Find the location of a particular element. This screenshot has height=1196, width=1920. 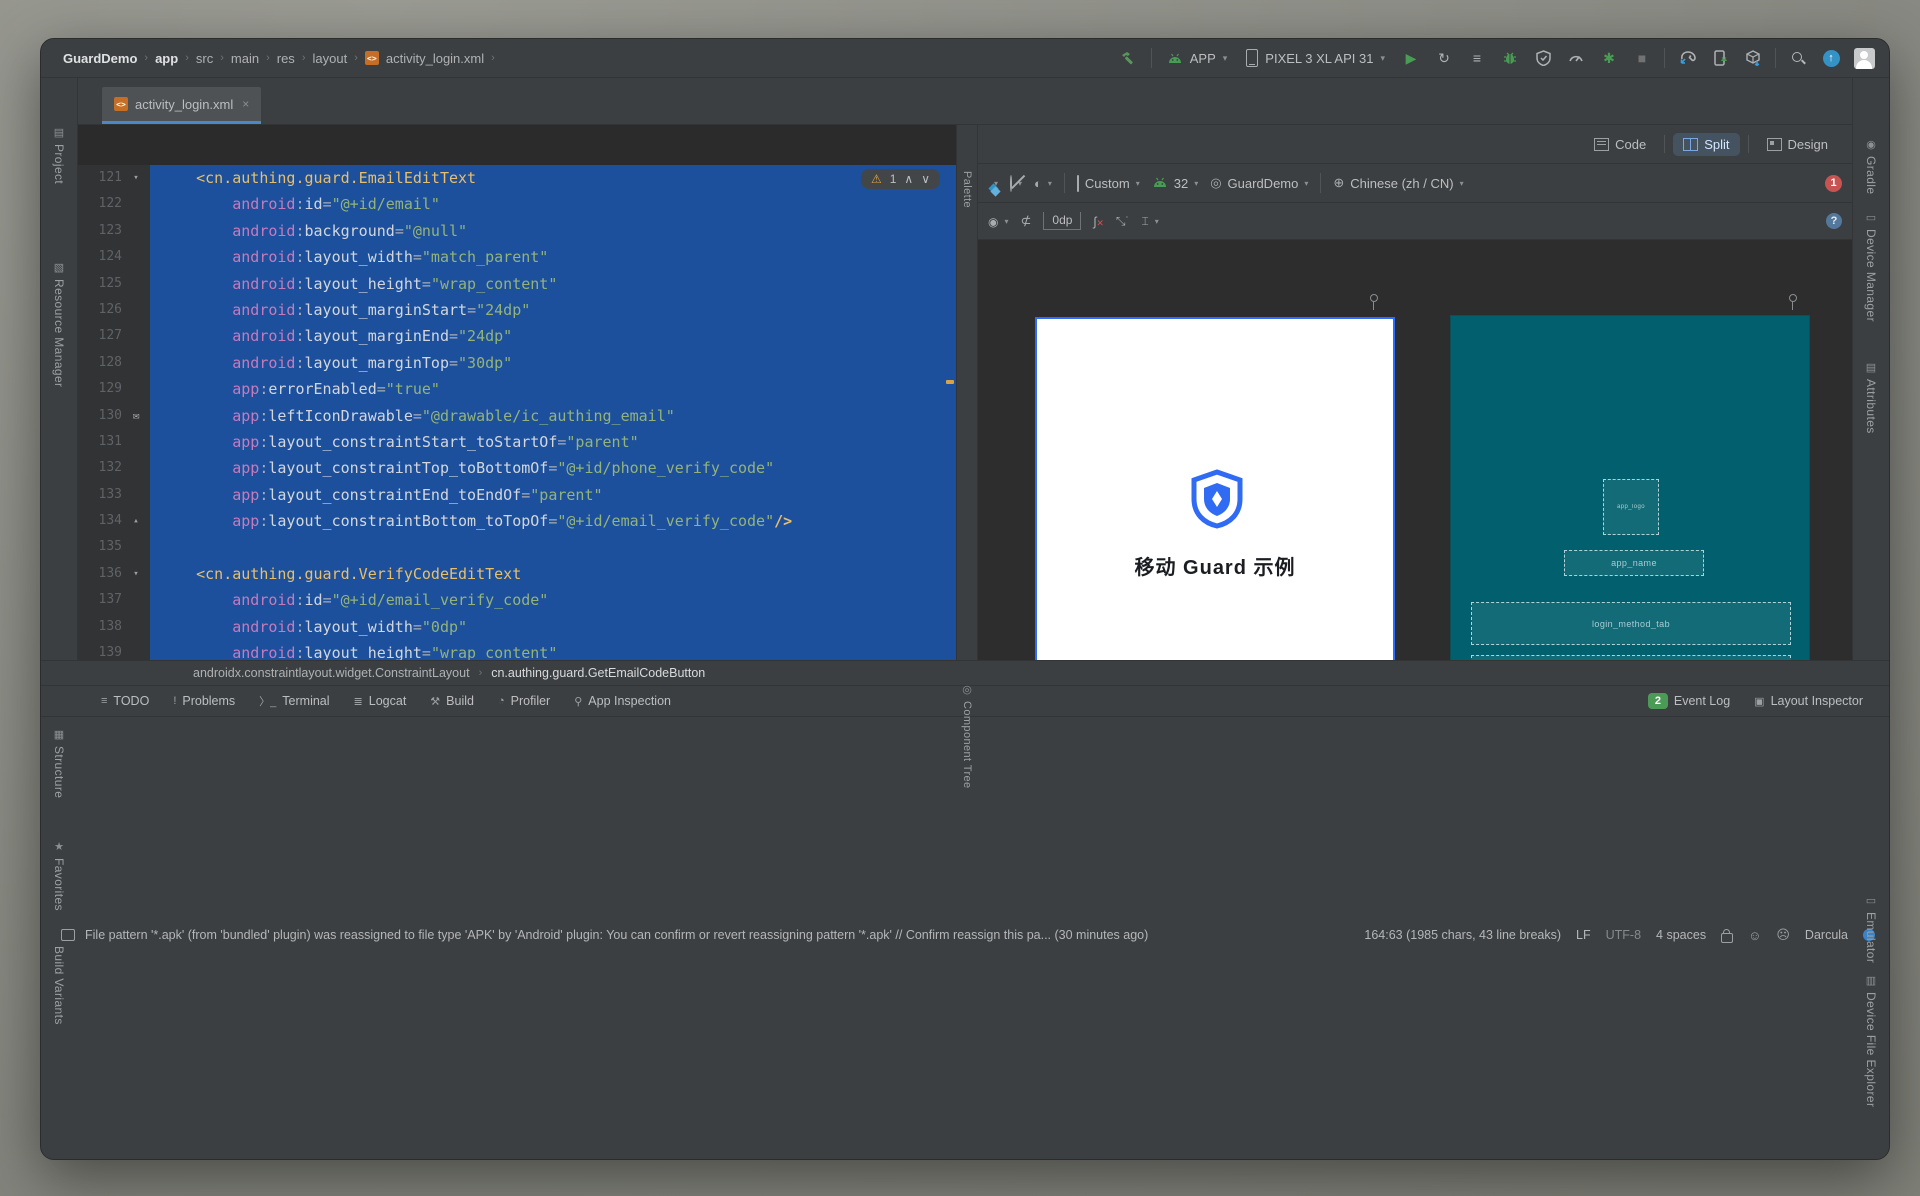

target-device-select: PIXEL 3 XL API 31 ▾ is located at coordinates (1315, 58).